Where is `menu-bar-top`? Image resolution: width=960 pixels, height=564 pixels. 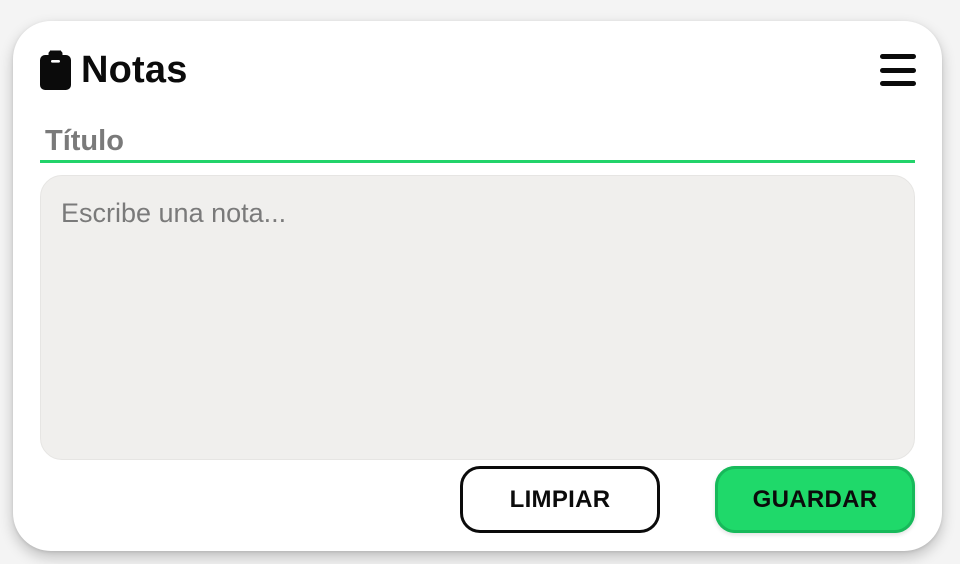
menu-bar-top is located at coordinates (898, 56).